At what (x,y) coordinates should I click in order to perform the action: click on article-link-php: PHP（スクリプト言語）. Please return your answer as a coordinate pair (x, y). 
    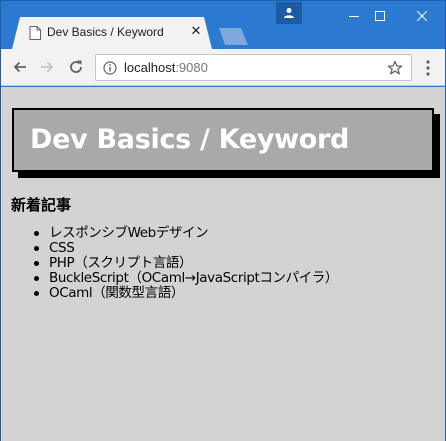
    Looking at the image, I should click on (235, 263).